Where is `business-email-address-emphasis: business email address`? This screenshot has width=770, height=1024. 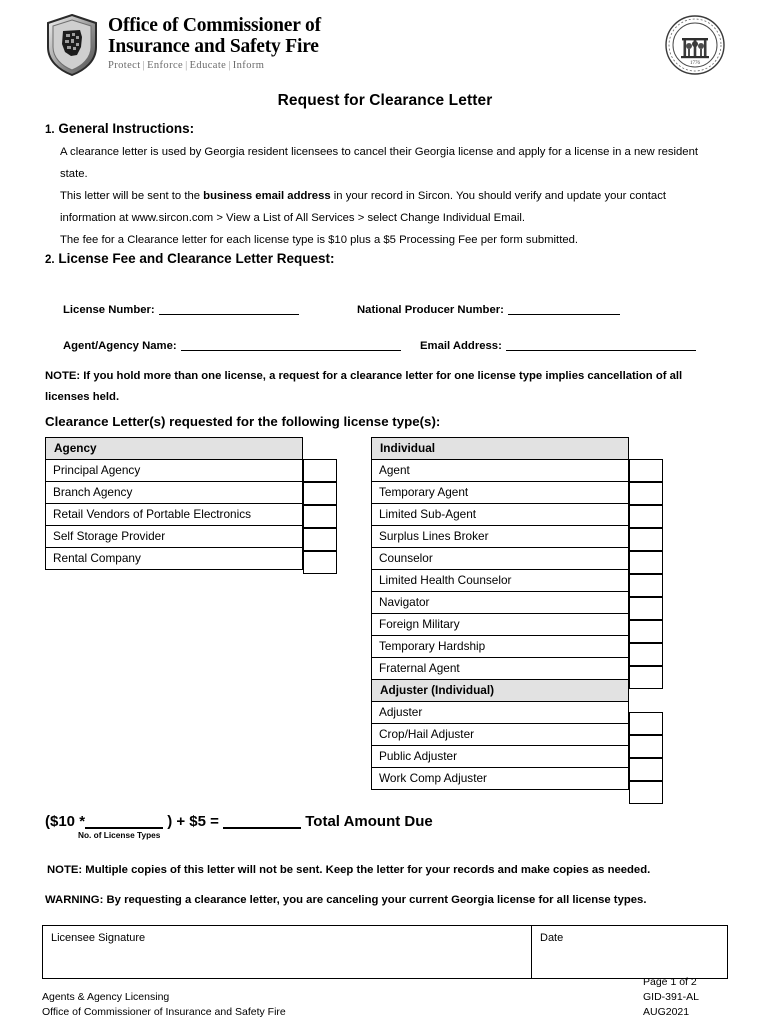
business-email-address-emphasis: business email address is located at coordinates (267, 196).